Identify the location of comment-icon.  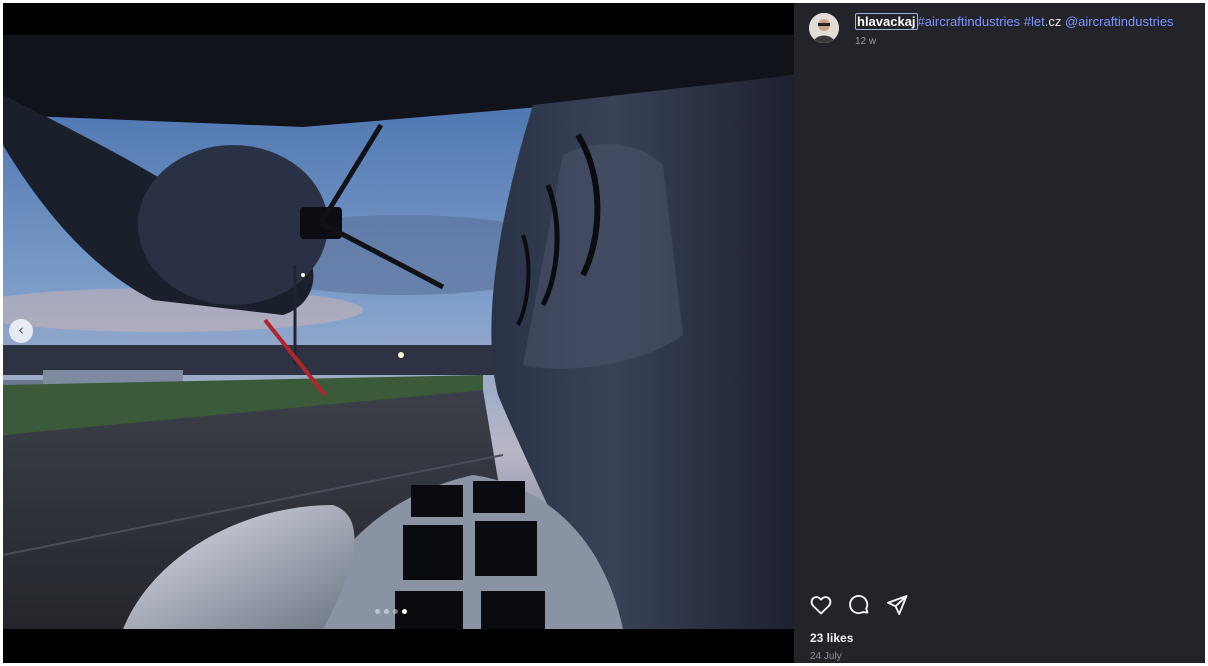
(859, 605).